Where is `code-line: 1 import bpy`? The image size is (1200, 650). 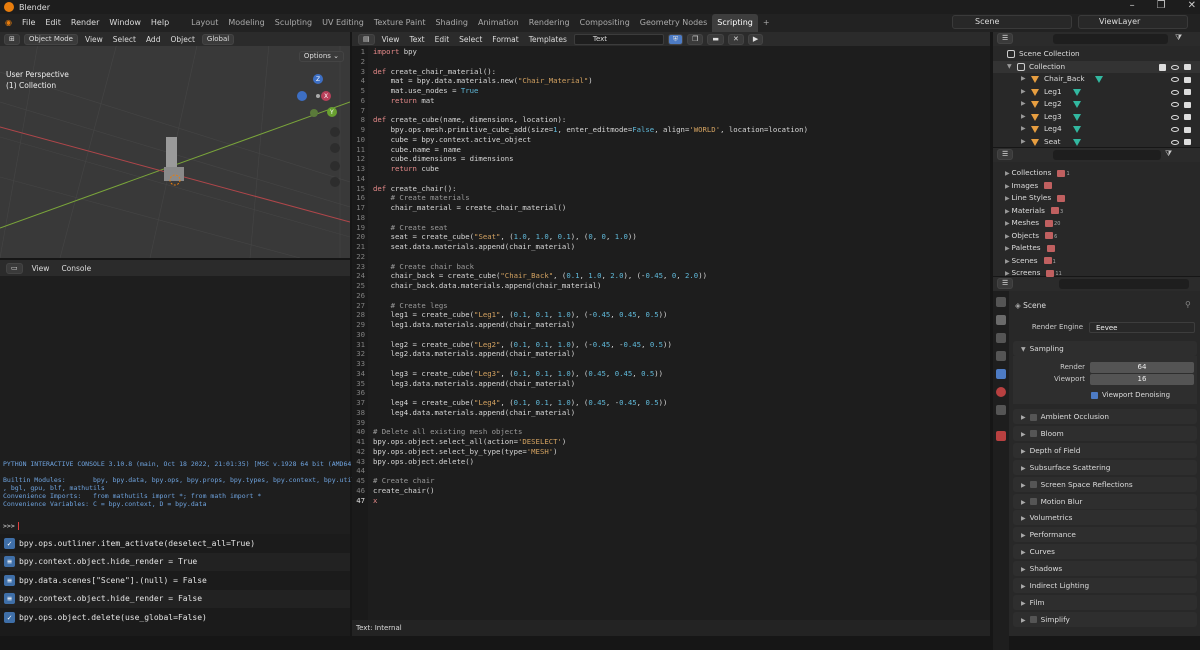
code-line: 1 import bpy is located at coordinates (671, 52).